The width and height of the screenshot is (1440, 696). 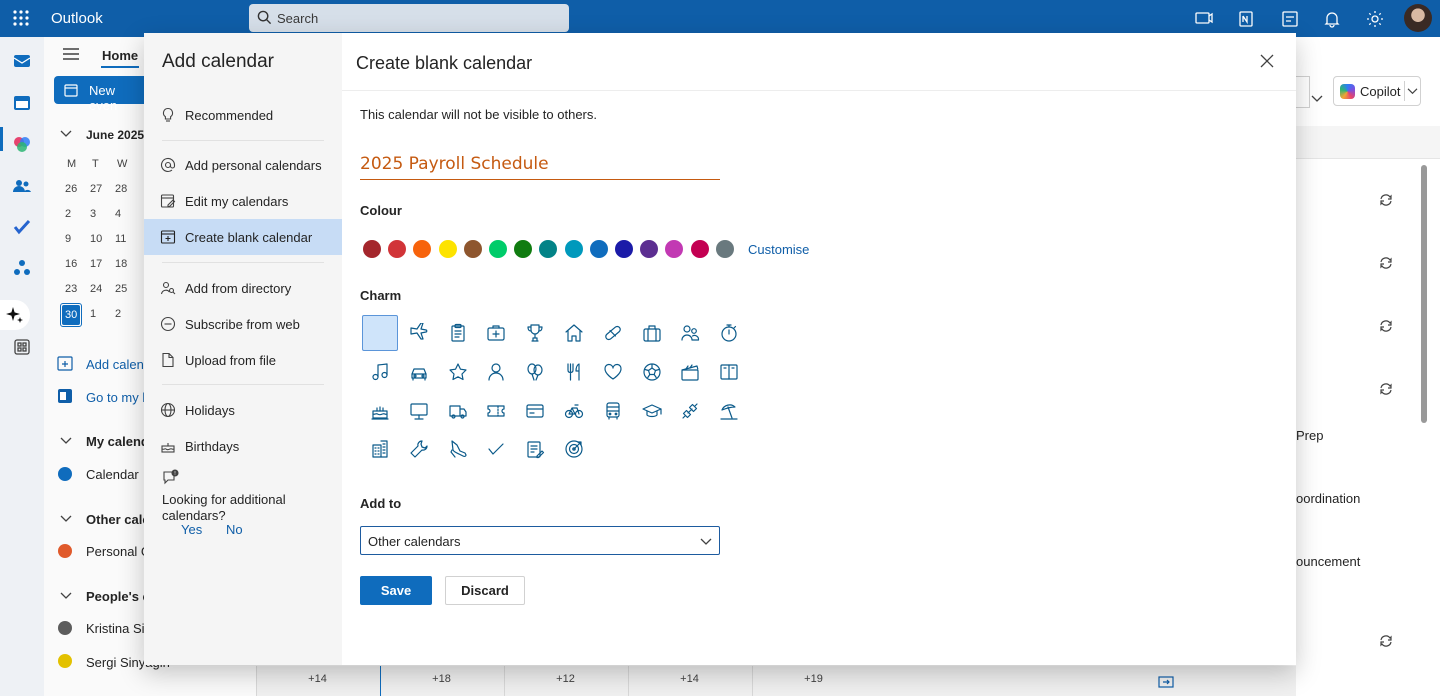 I want to click on nav-upload-from-file: Upload from file, so click(x=243, y=360).